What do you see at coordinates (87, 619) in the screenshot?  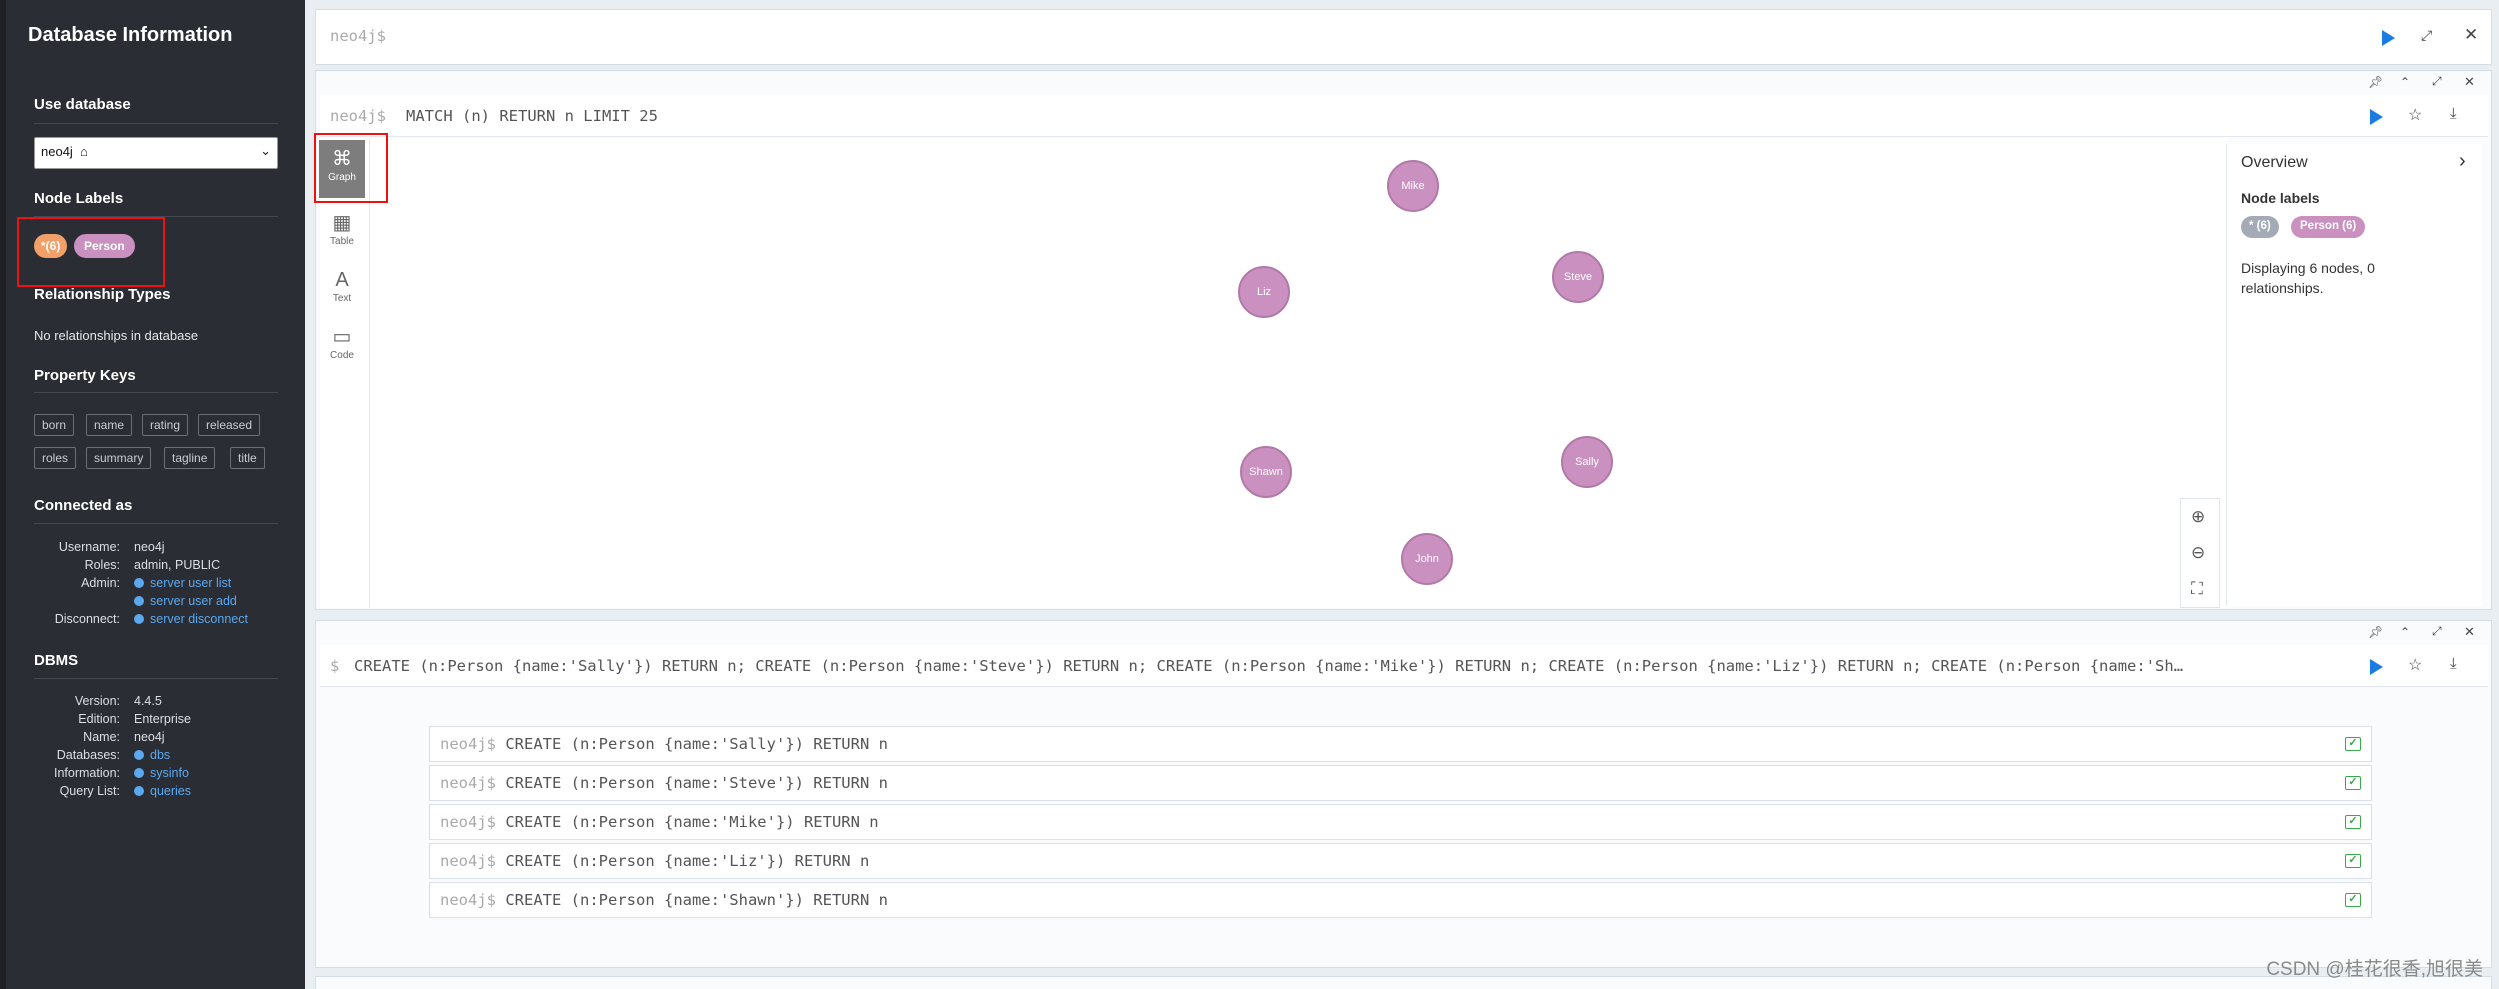 I see `disconnect-label: Disconnect:` at bounding box center [87, 619].